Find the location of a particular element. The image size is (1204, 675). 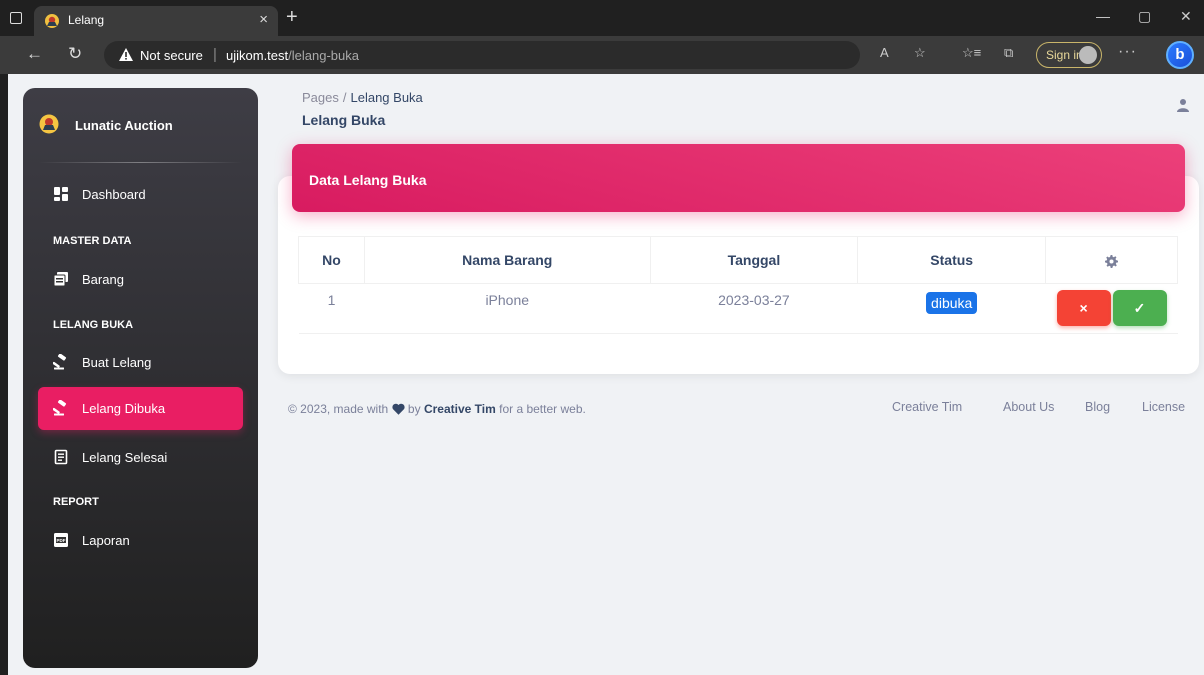

footer-prefix: © 2023, made with is located at coordinates (338, 409).